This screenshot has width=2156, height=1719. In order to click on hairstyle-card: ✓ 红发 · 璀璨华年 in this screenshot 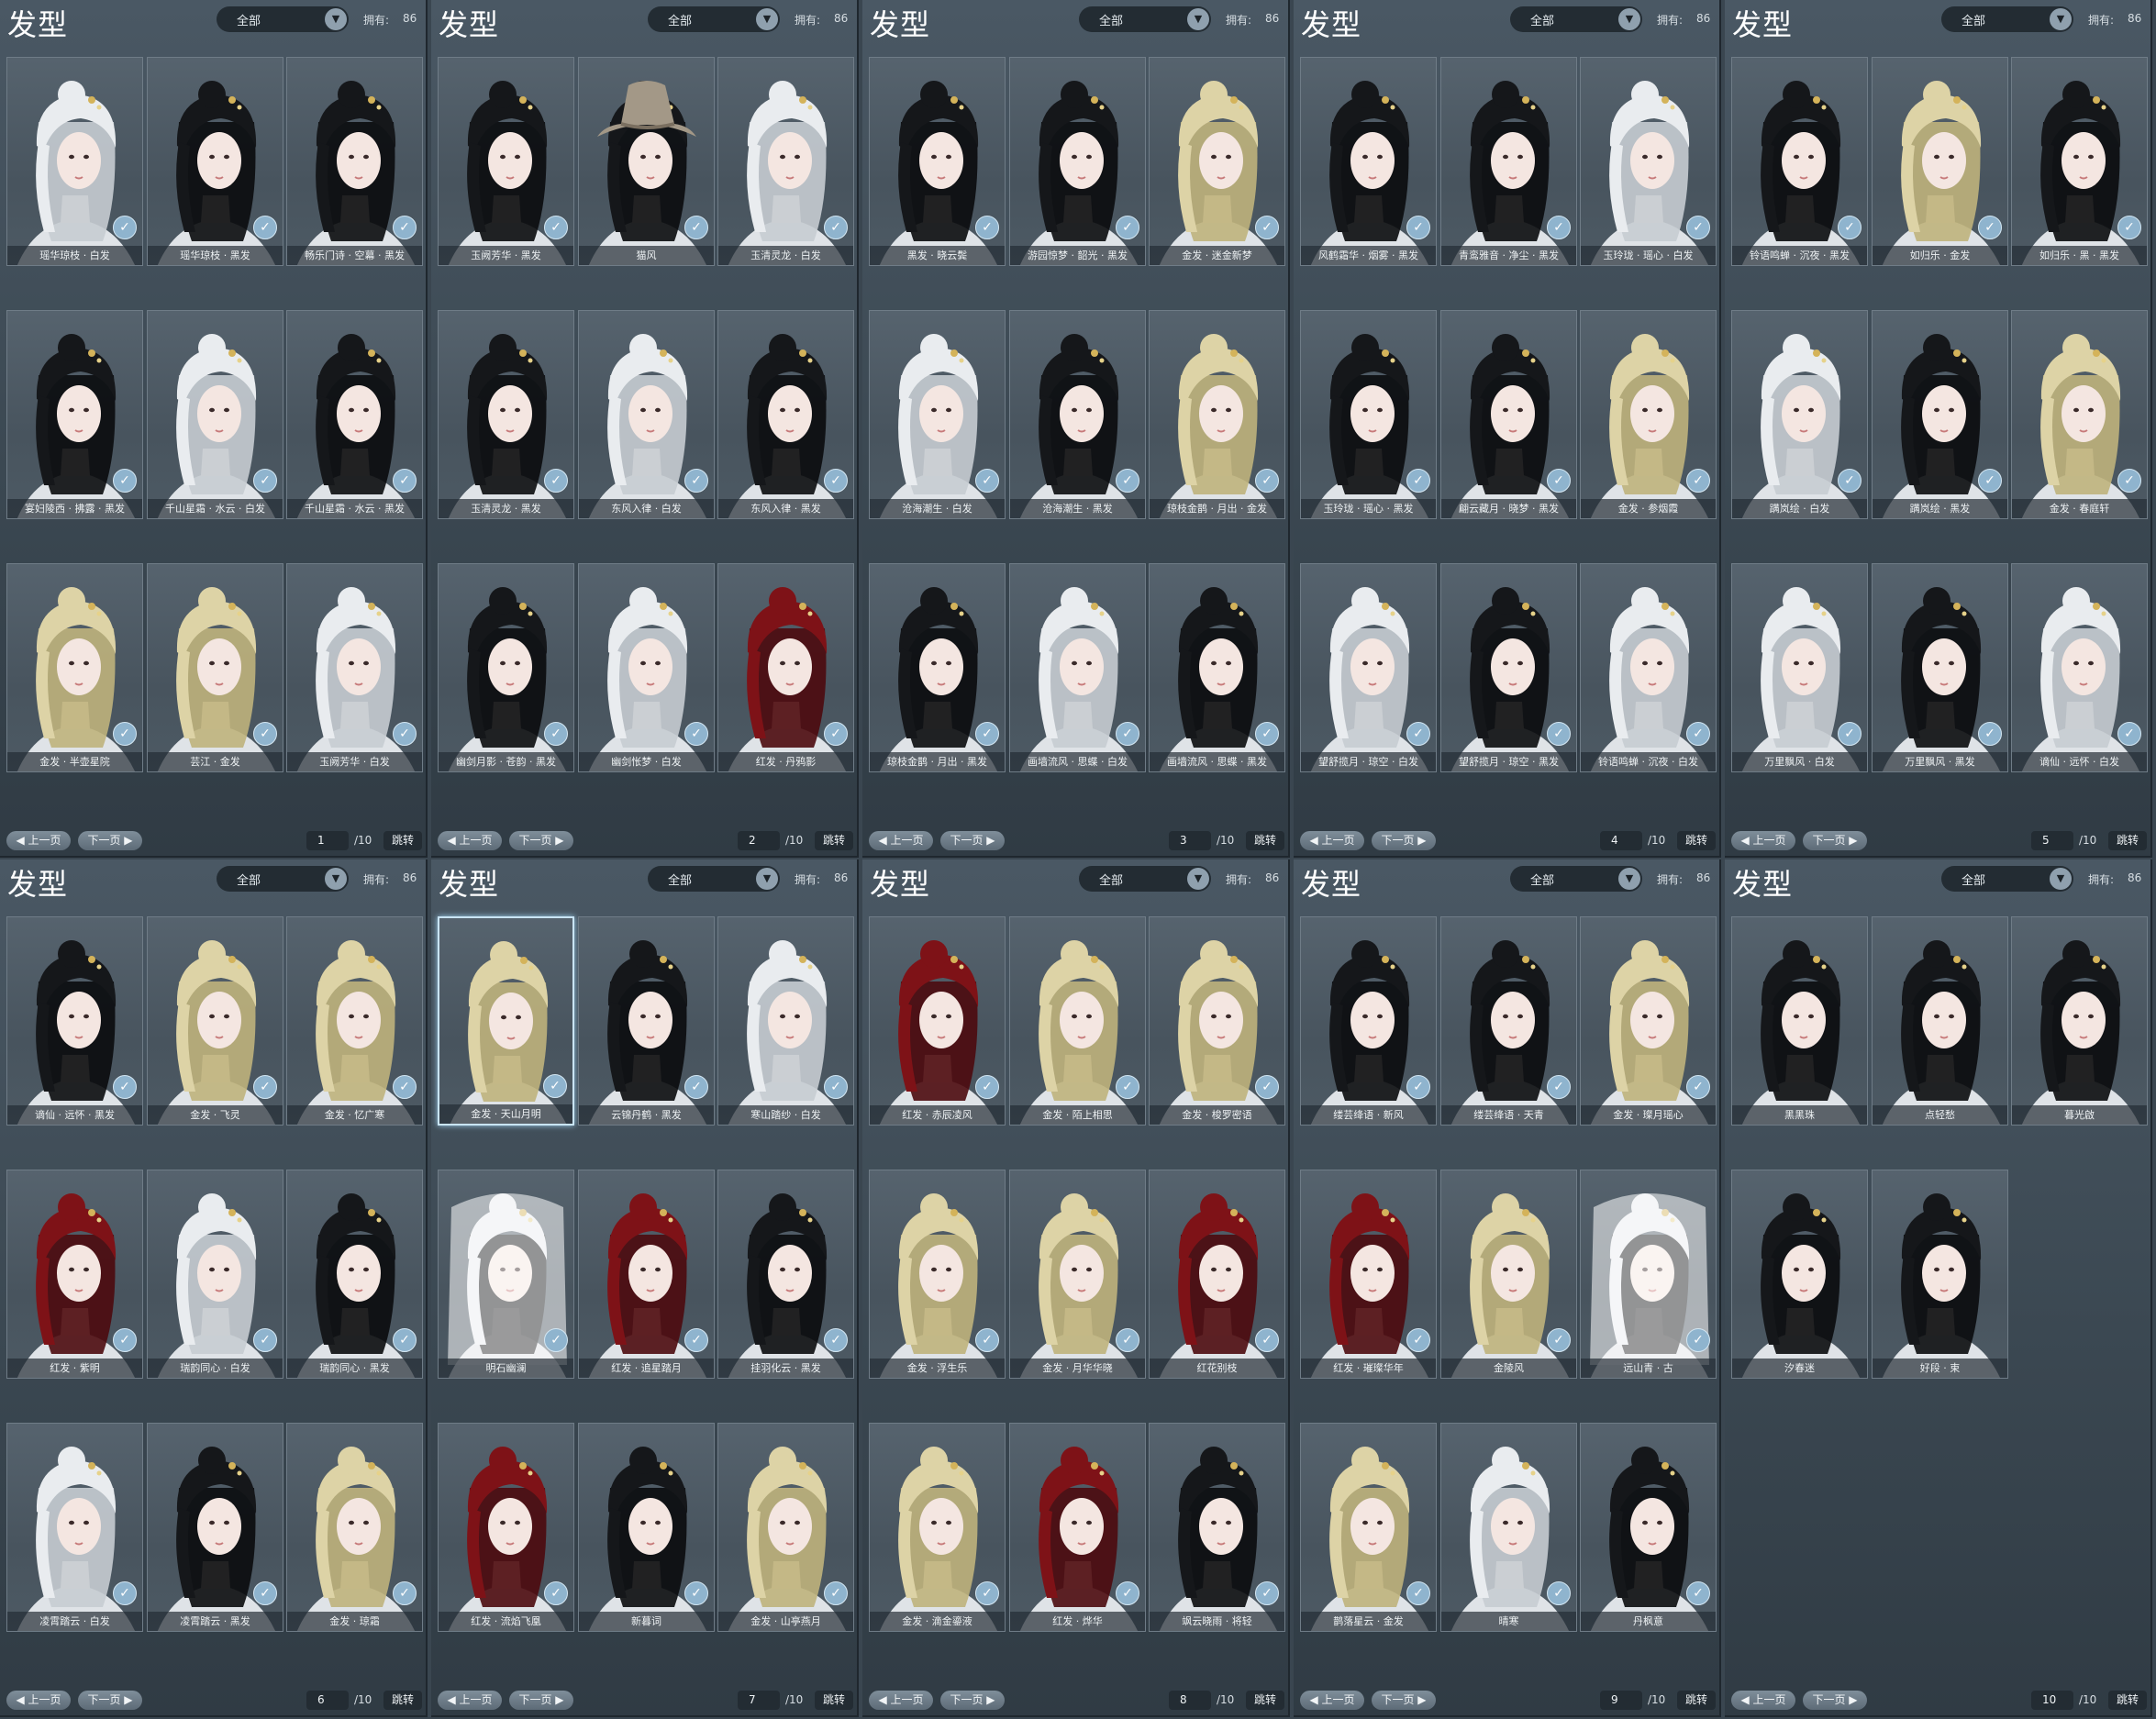, I will do `click(1368, 1274)`.